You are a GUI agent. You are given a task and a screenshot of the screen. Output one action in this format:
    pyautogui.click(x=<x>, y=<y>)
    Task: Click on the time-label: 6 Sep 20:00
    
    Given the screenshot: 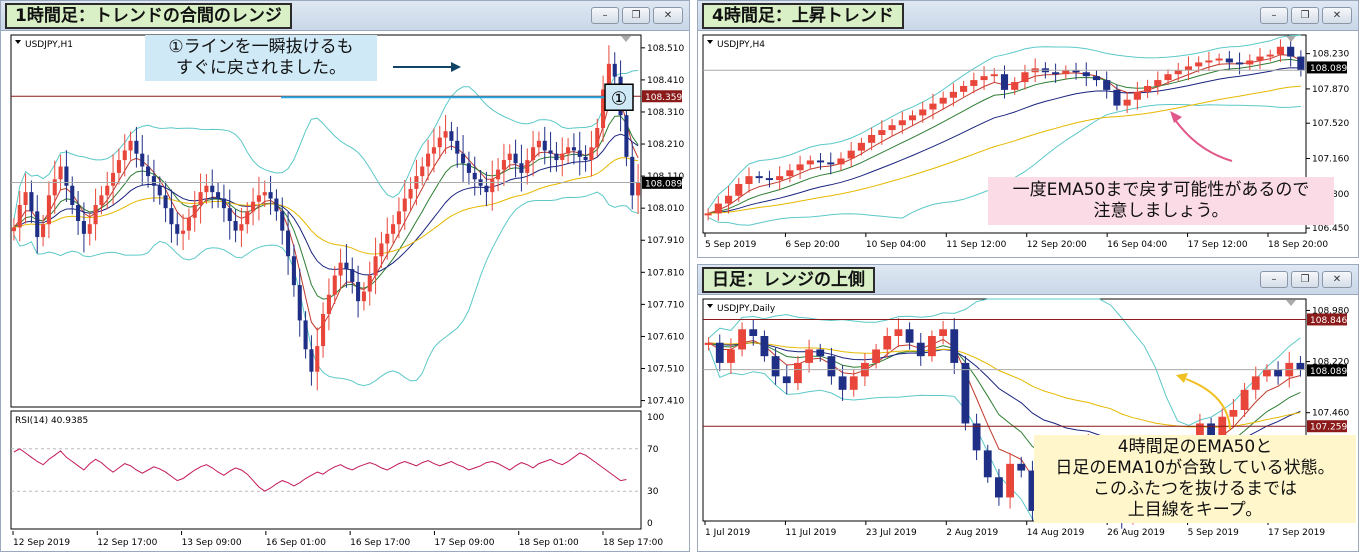 What is the action you would take?
    pyautogui.click(x=812, y=245)
    